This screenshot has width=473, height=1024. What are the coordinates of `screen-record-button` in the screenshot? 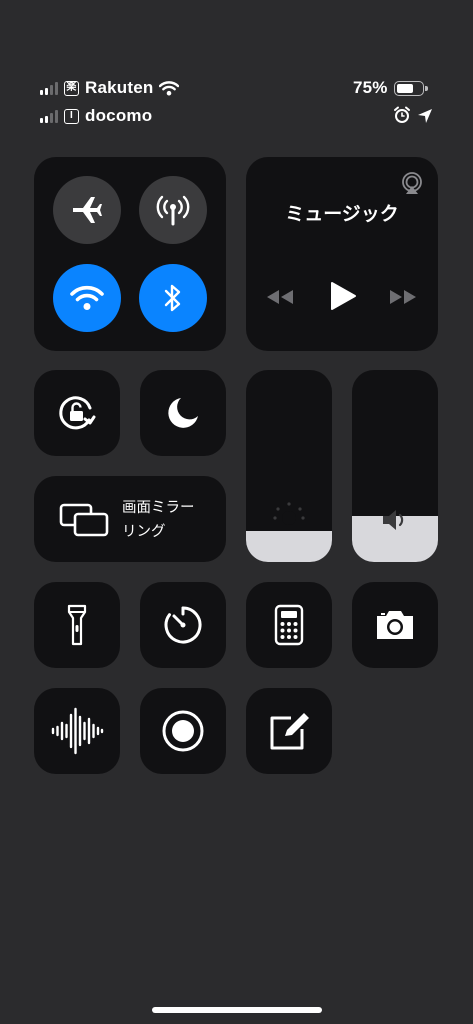 It's located at (183, 731).